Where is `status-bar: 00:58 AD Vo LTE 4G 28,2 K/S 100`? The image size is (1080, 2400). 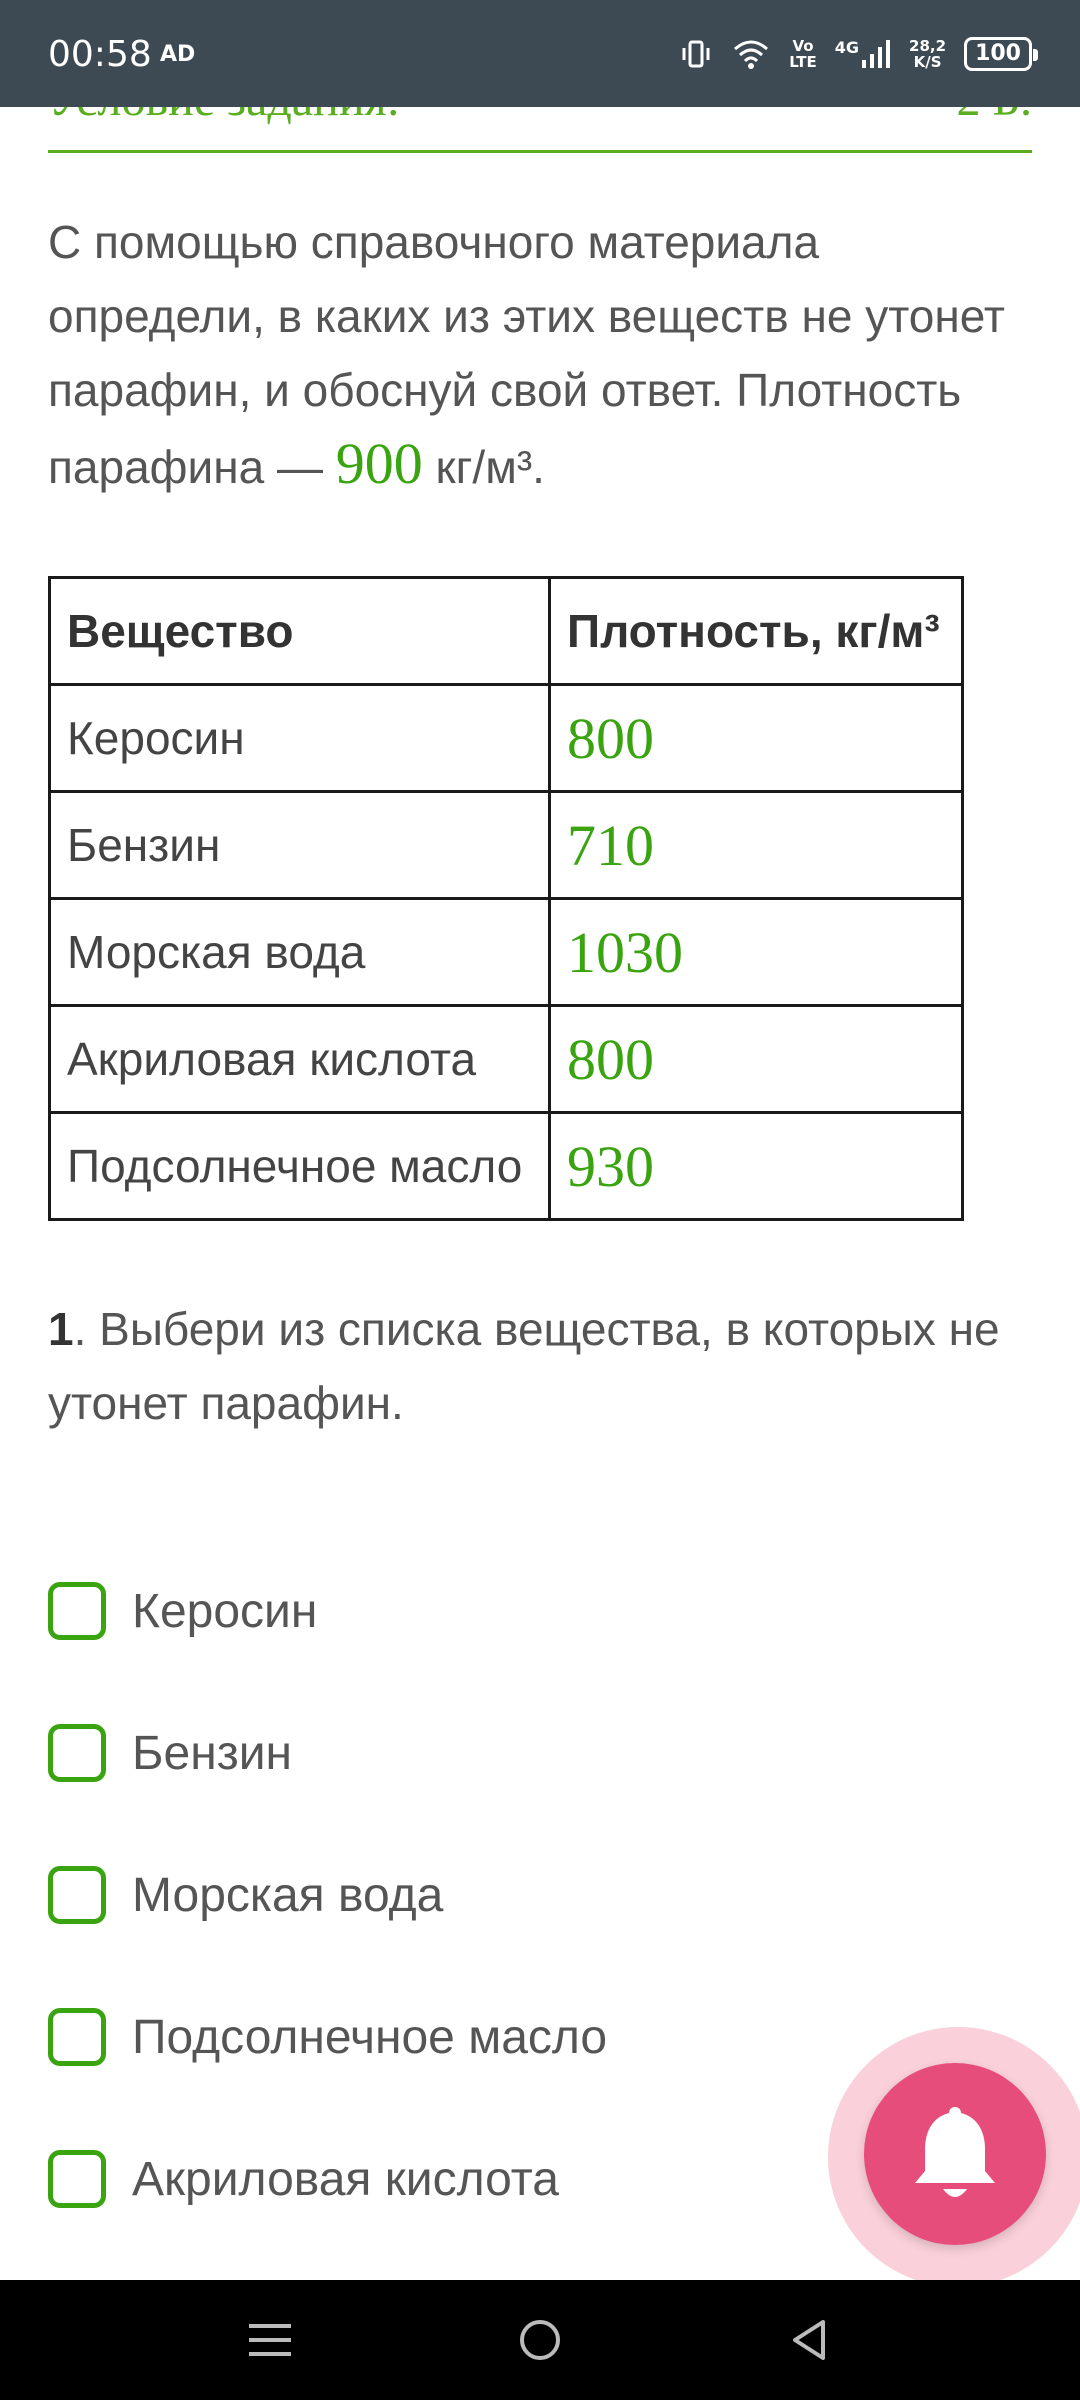 status-bar: 00:58 AD Vo LTE 4G 28,2 K/S 100 is located at coordinates (540, 53).